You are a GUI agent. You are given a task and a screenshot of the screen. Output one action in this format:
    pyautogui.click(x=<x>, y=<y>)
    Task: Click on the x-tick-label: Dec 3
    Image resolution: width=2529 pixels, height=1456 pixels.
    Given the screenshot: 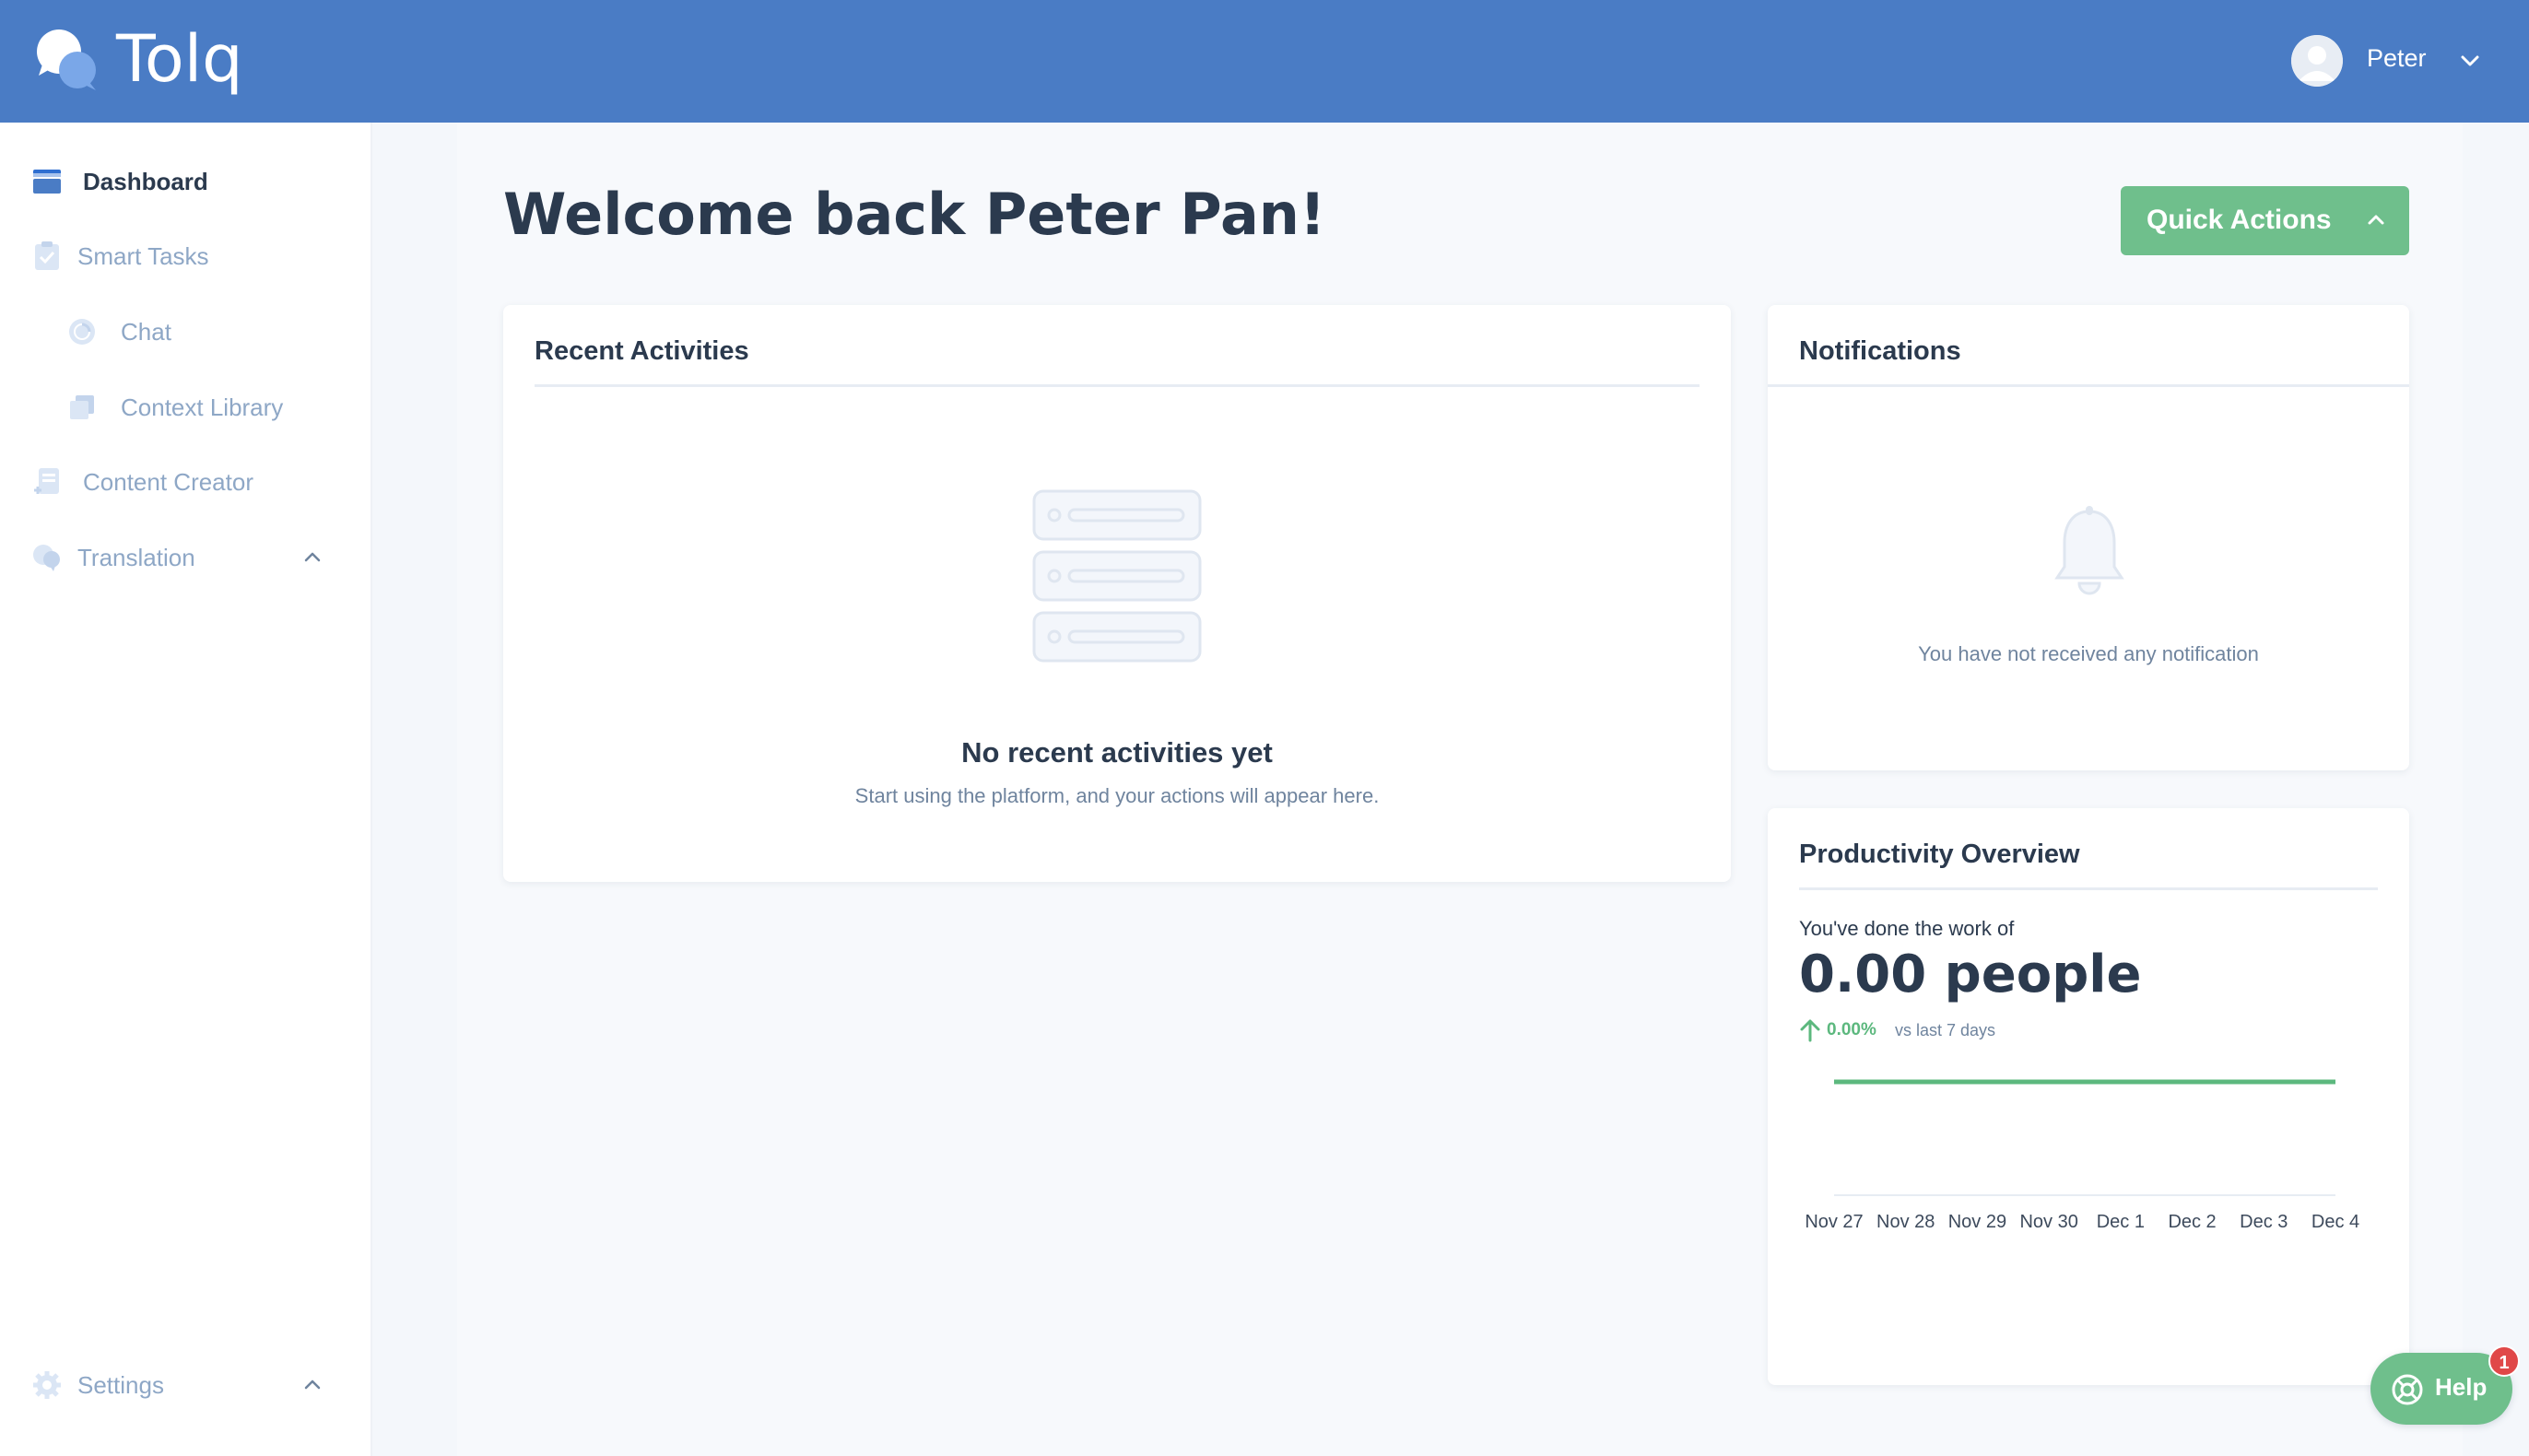 What is the action you would take?
    pyautogui.click(x=2264, y=1222)
    